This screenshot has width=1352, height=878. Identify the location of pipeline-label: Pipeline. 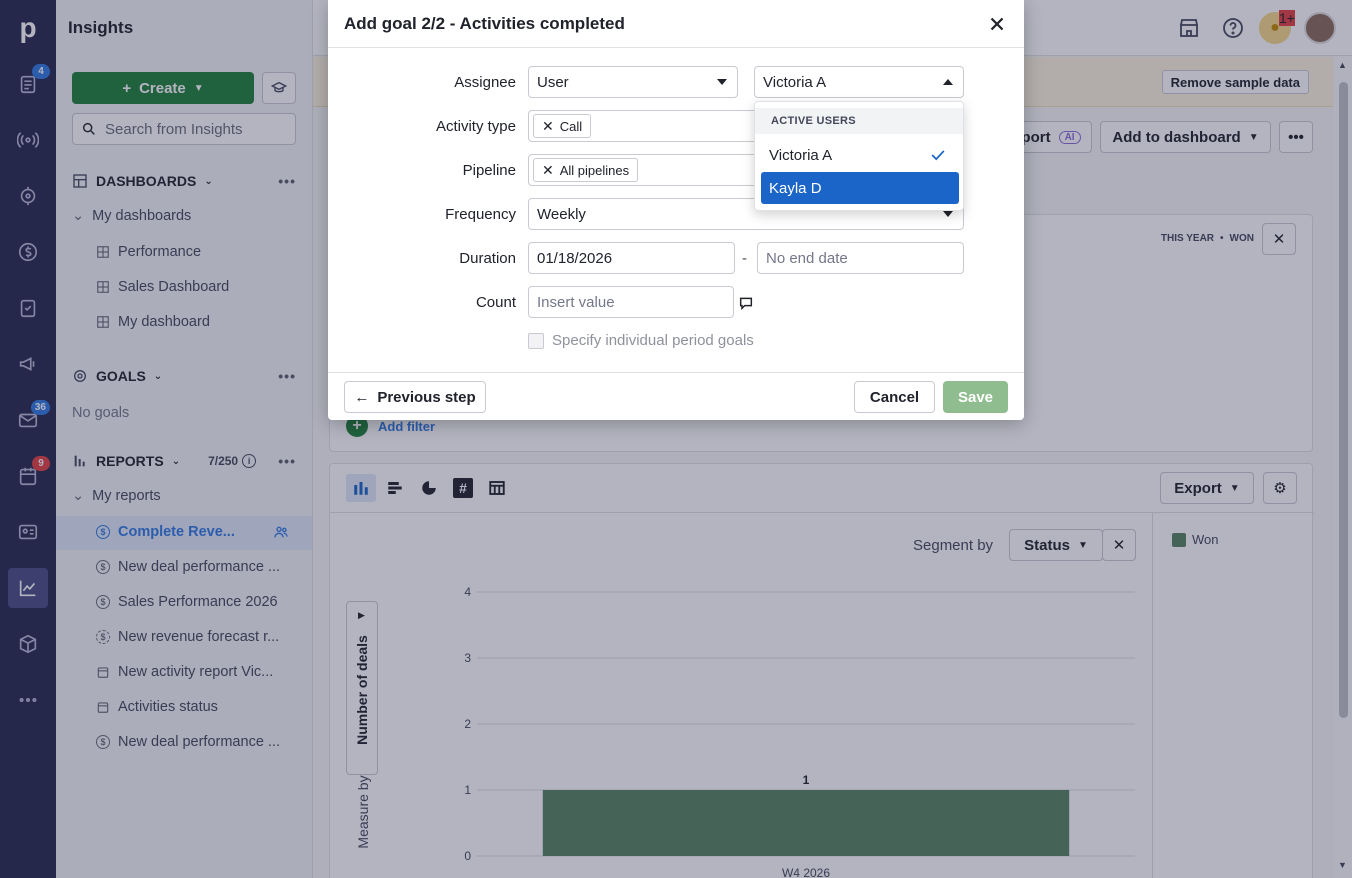
(489, 170).